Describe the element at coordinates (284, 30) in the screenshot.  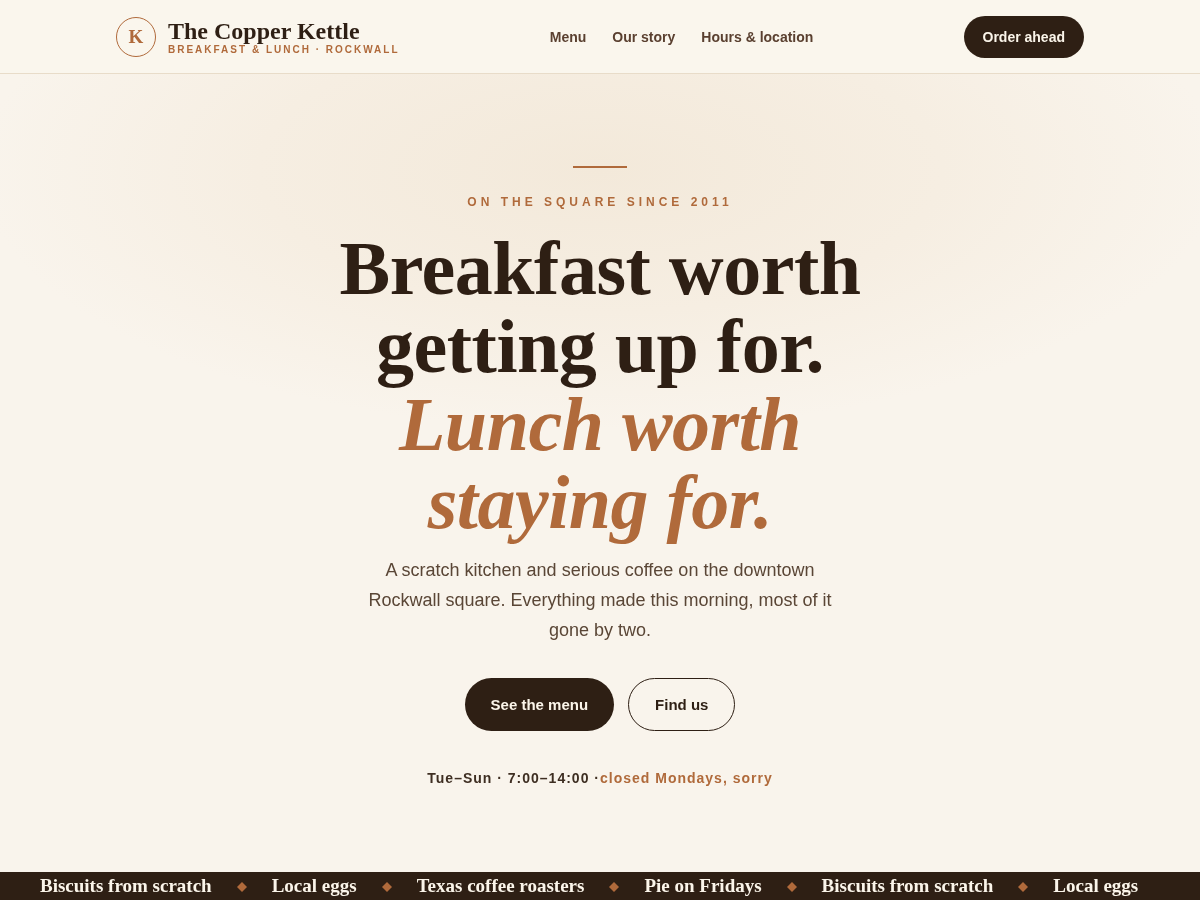
I see `site-name: The Copper Kettle` at that location.